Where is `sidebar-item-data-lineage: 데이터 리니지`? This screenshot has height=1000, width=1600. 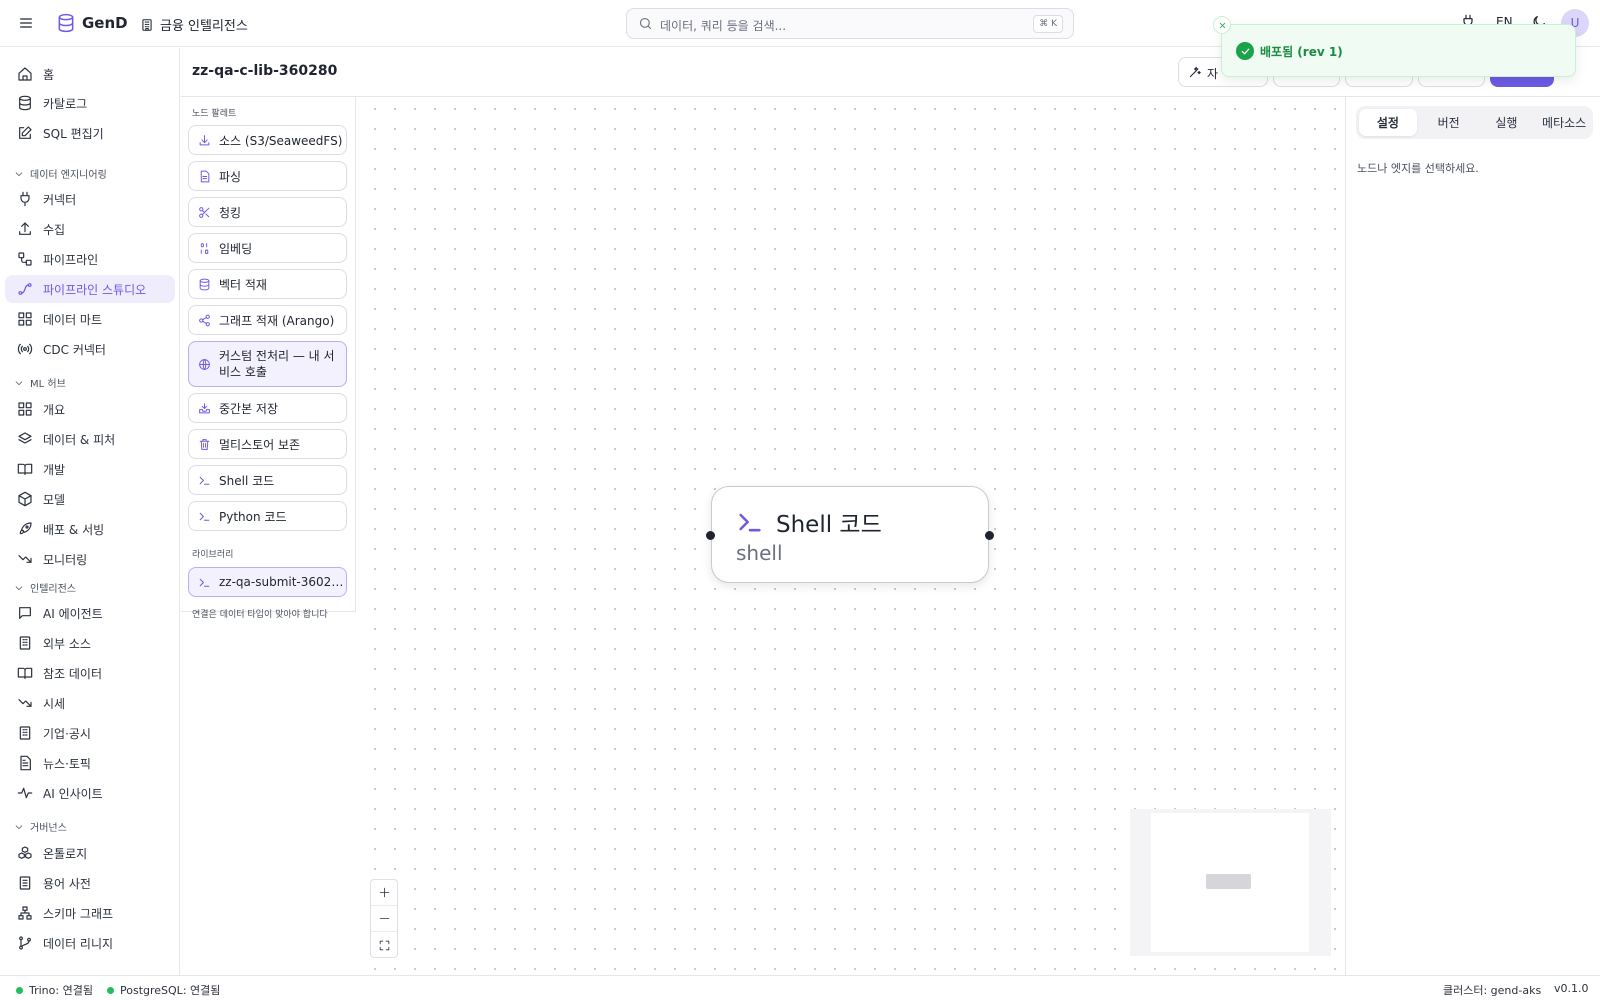
sidebar-item-data-lineage: 데이터 리니지 is located at coordinates (90, 943).